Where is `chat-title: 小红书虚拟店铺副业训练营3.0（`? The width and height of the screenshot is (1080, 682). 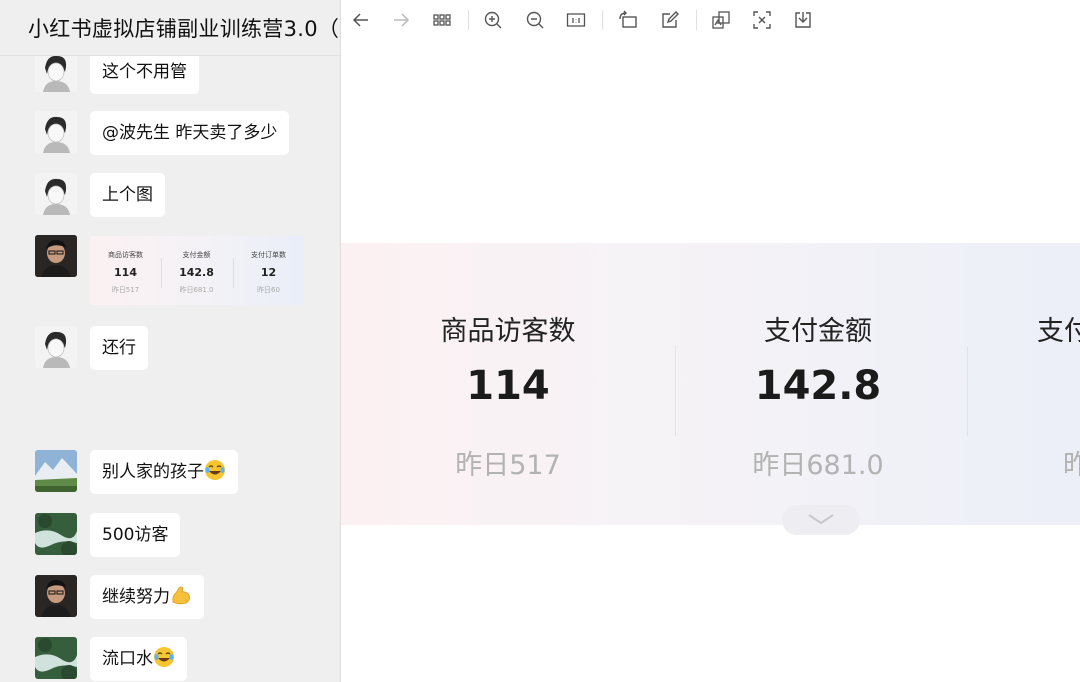
chat-title: 小红书虚拟店铺副业训练营3.0（ is located at coordinates (184, 29).